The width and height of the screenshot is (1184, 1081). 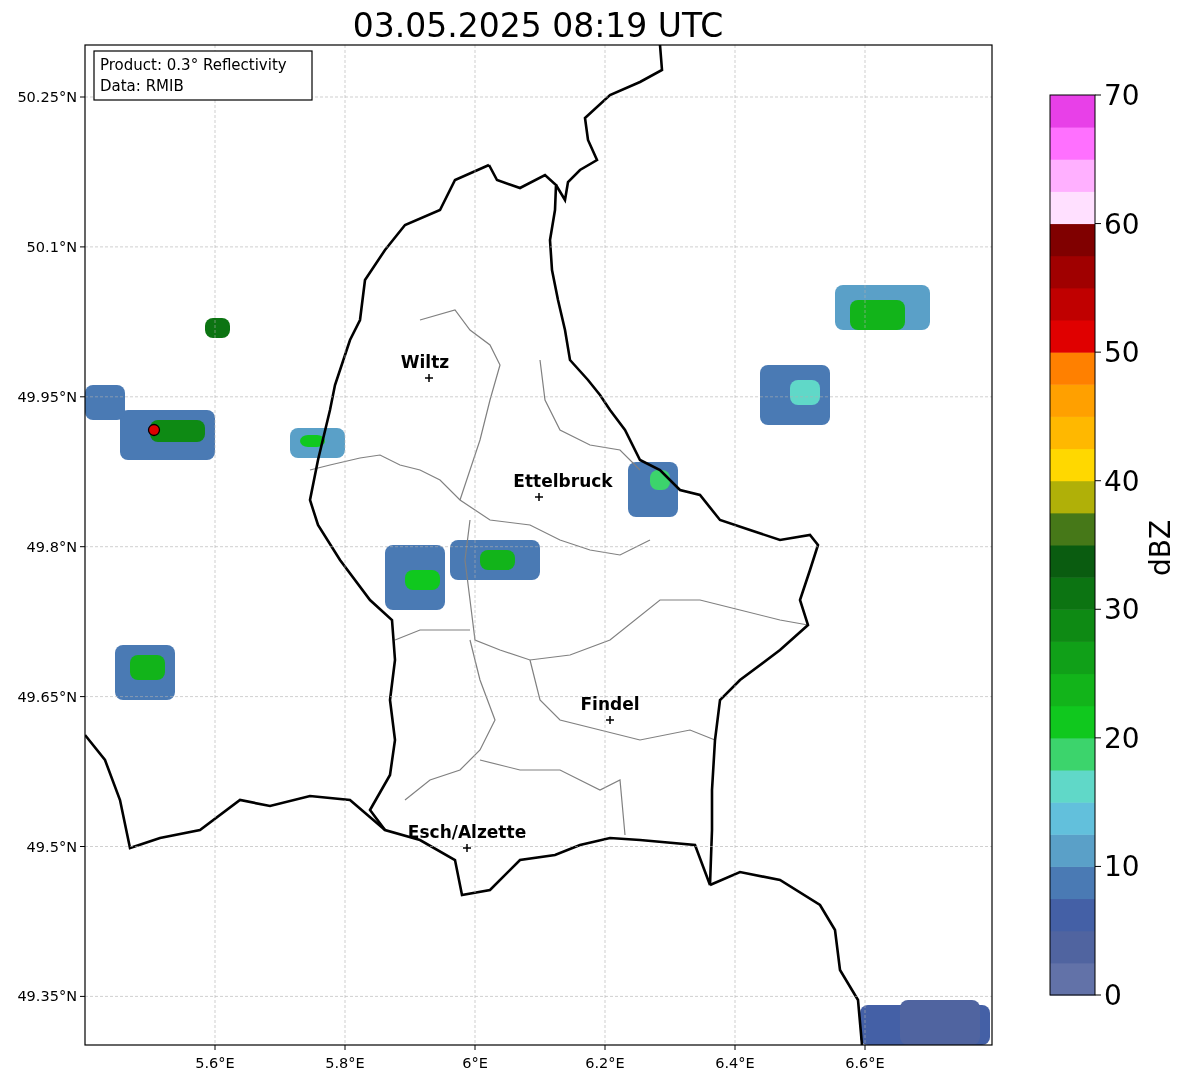 What do you see at coordinates (1122, 95) in the screenshot?
I see `colorbar-tick-label: 70` at bounding box center [1122, 95].